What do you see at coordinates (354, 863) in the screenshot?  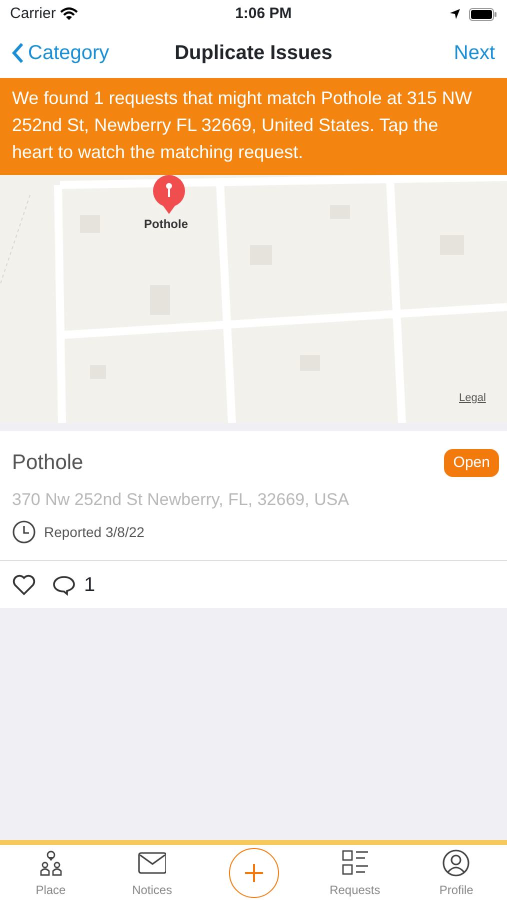 I see `list-icon` at bounding box center [354, 863].